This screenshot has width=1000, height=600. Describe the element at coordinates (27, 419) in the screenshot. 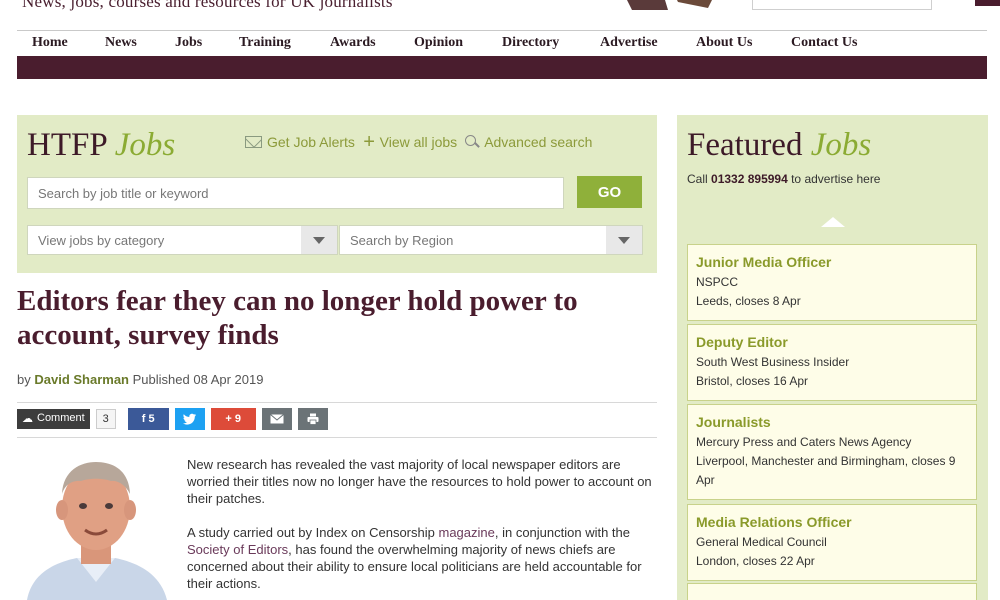

I see `speech-bubble-icon: ☁` at that location.